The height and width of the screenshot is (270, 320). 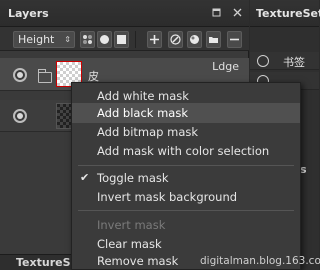 What do you see at coordinates (186, 197) in the screenshot?
I see `menu-item-invert-mask-background: Invert mask background` at bounding box center [186, 197].